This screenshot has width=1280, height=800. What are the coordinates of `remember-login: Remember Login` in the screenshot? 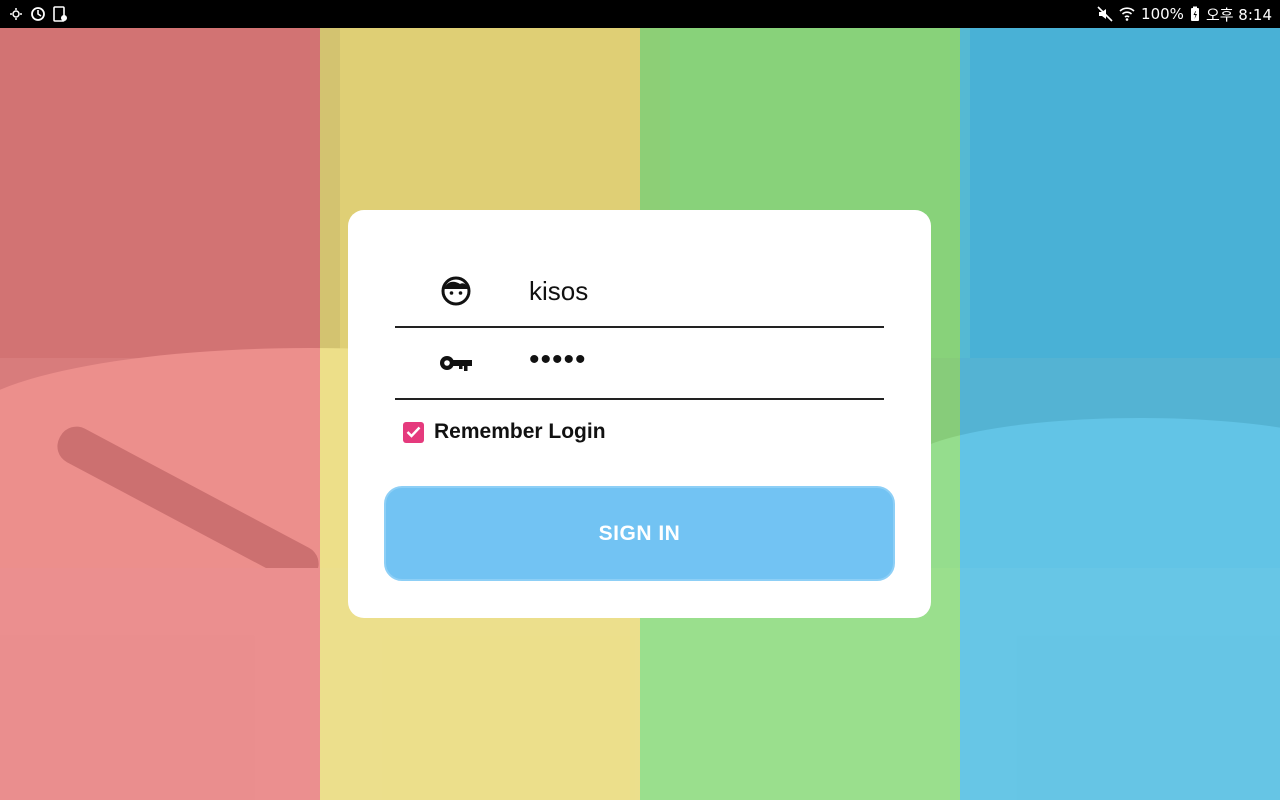 It's located at (504, 432).